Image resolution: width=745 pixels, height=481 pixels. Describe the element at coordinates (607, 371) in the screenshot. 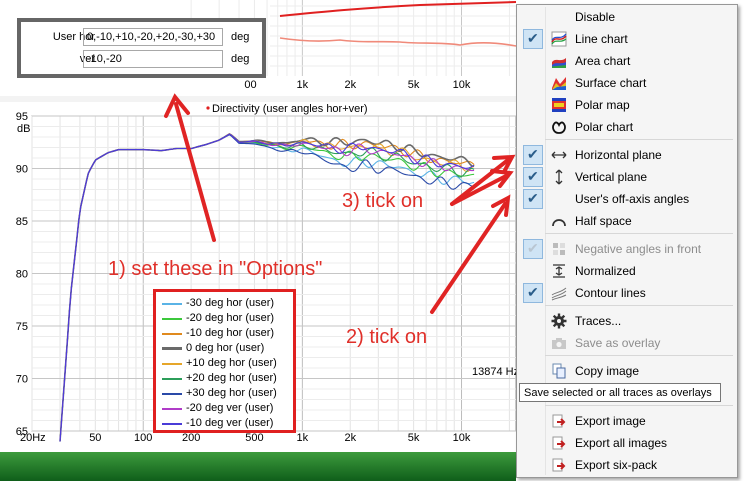

I see `menu-item-label: Copy image` at that location.